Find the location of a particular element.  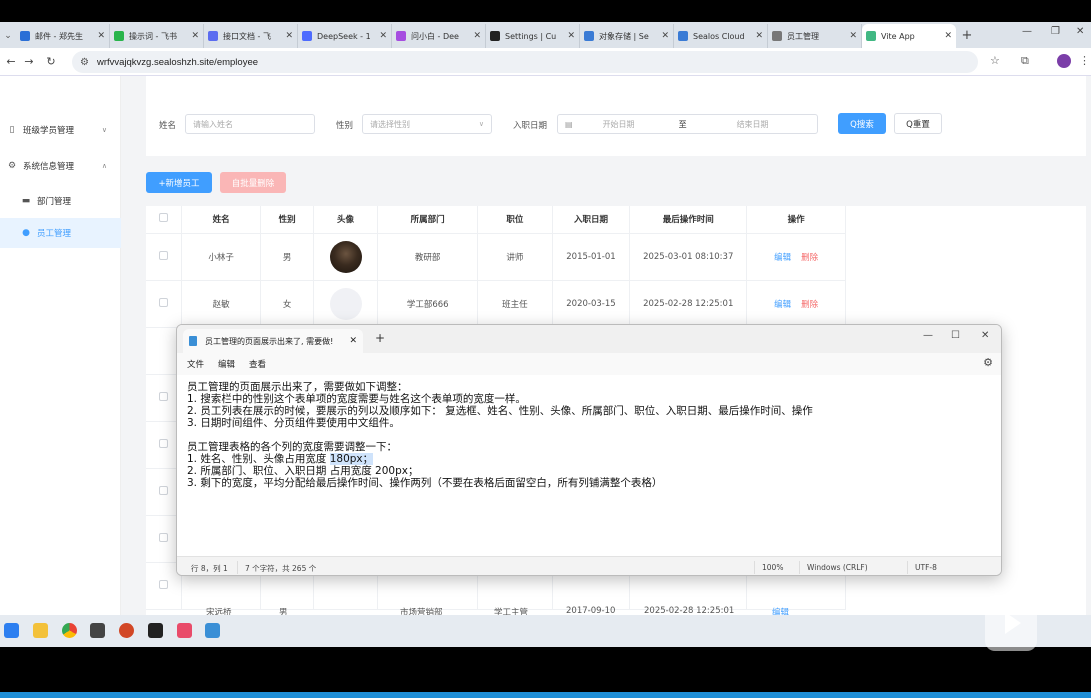

browser-tab: 邮件 - 郑先生 ✕ is located at coordinates (63, 36).